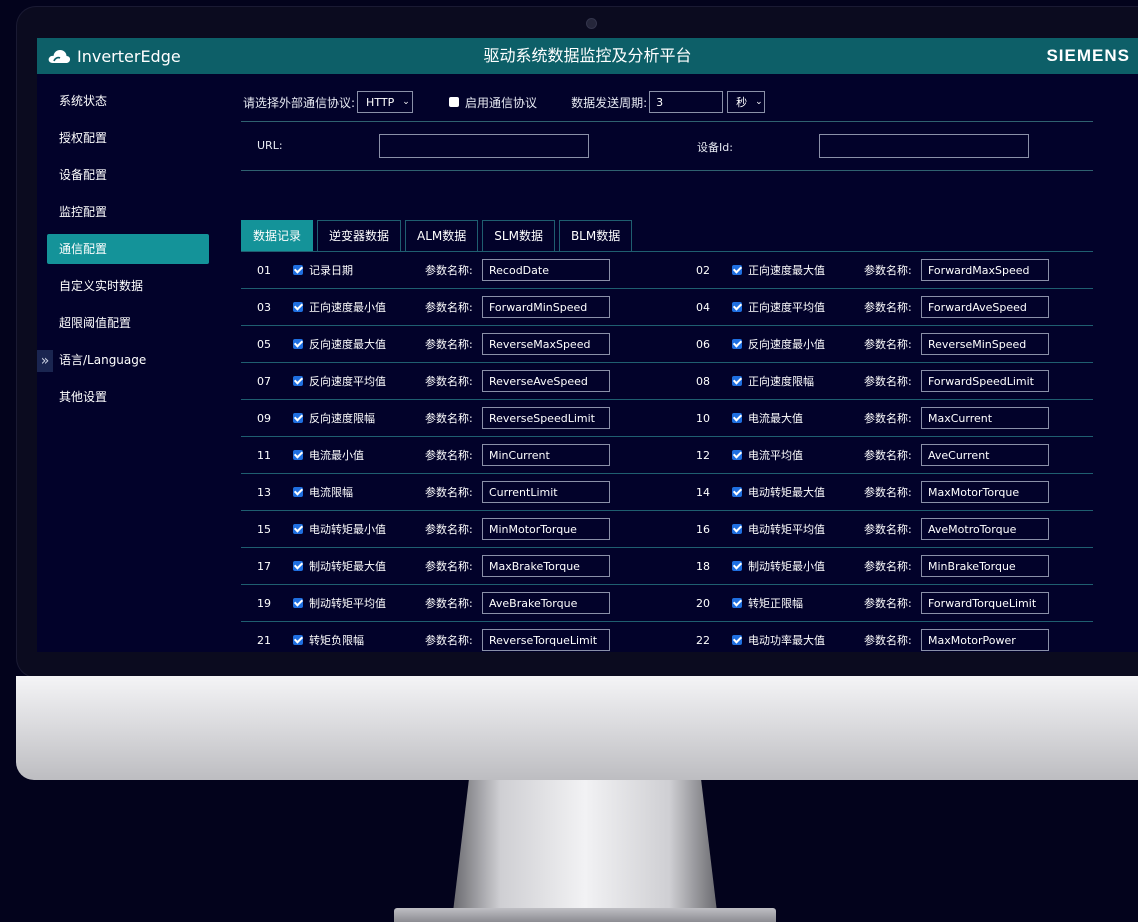 The image size is (1138, 922). Describe the element at coordinates (985, 381) in the screenshot. I see `param-name-input: ForwardSpeedLimit` at that location.